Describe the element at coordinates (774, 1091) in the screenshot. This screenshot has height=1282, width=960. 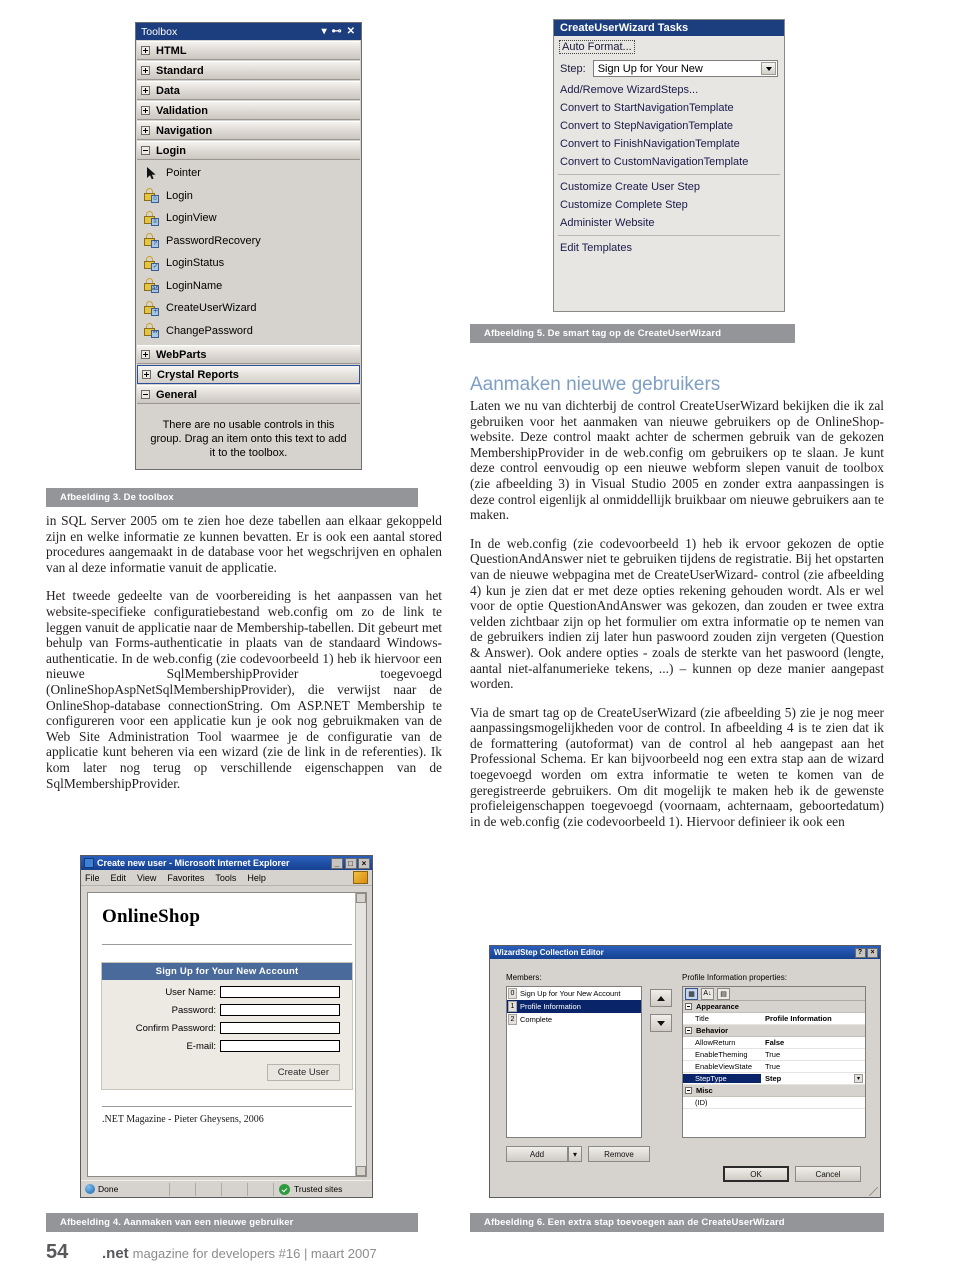
I see `property-group-misc: Misc` at that location.